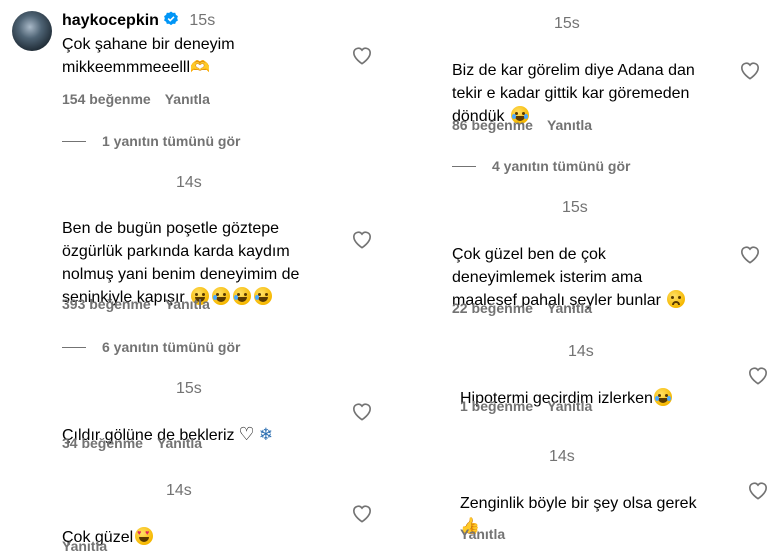  What do you see at coordinates (148, 56) in the screenshot?
I see `comment-text: Çok şahane bir deneyim mikkeemmmeeelll🫶` at bounding box center [148, 56].